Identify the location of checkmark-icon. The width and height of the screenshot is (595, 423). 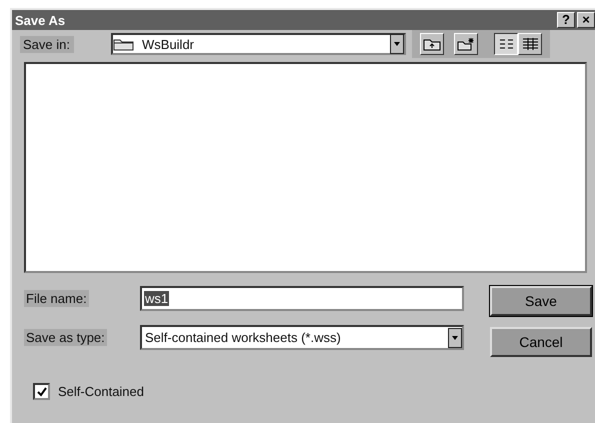
(41, 391).